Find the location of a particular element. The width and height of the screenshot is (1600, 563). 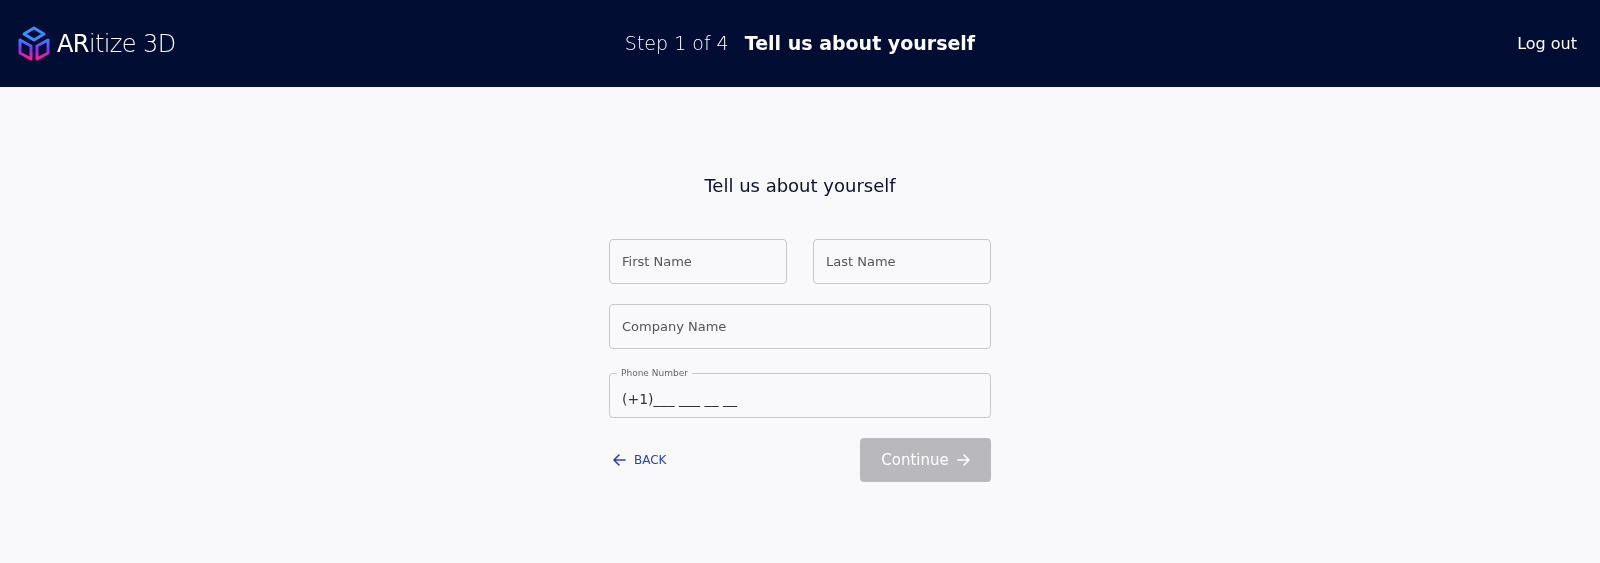

forward-arrow-icon is located at coordinates (963, 460).